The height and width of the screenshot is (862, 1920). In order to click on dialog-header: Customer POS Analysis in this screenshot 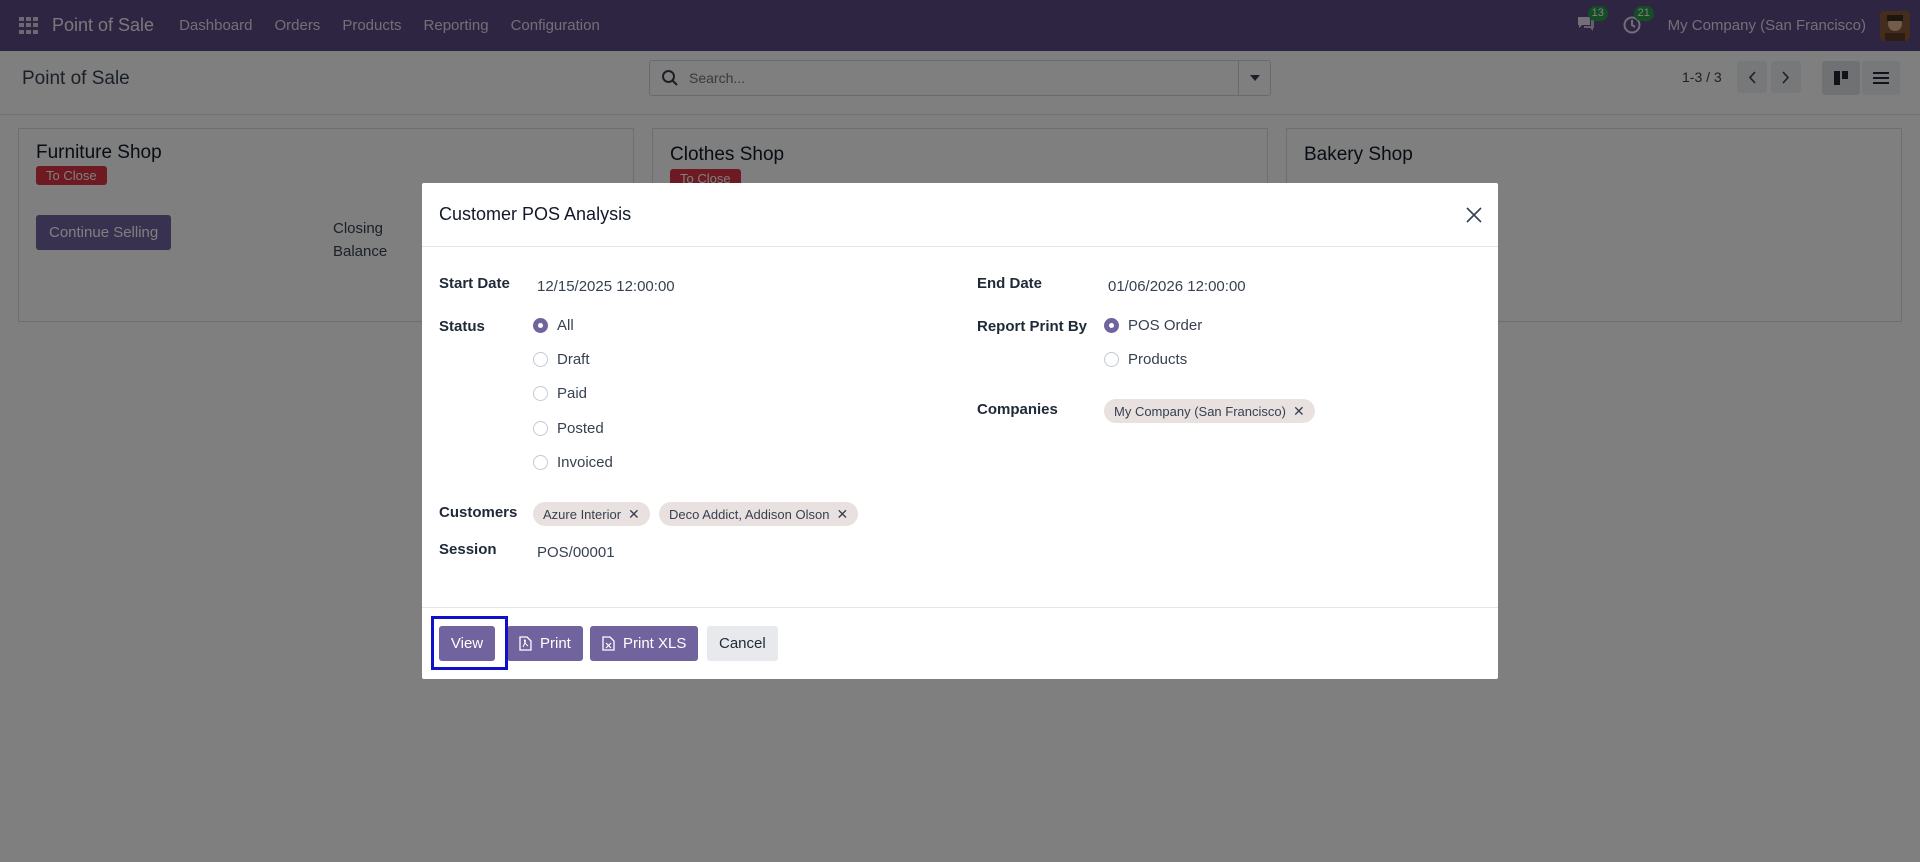, I will do `click(960, 215)`.